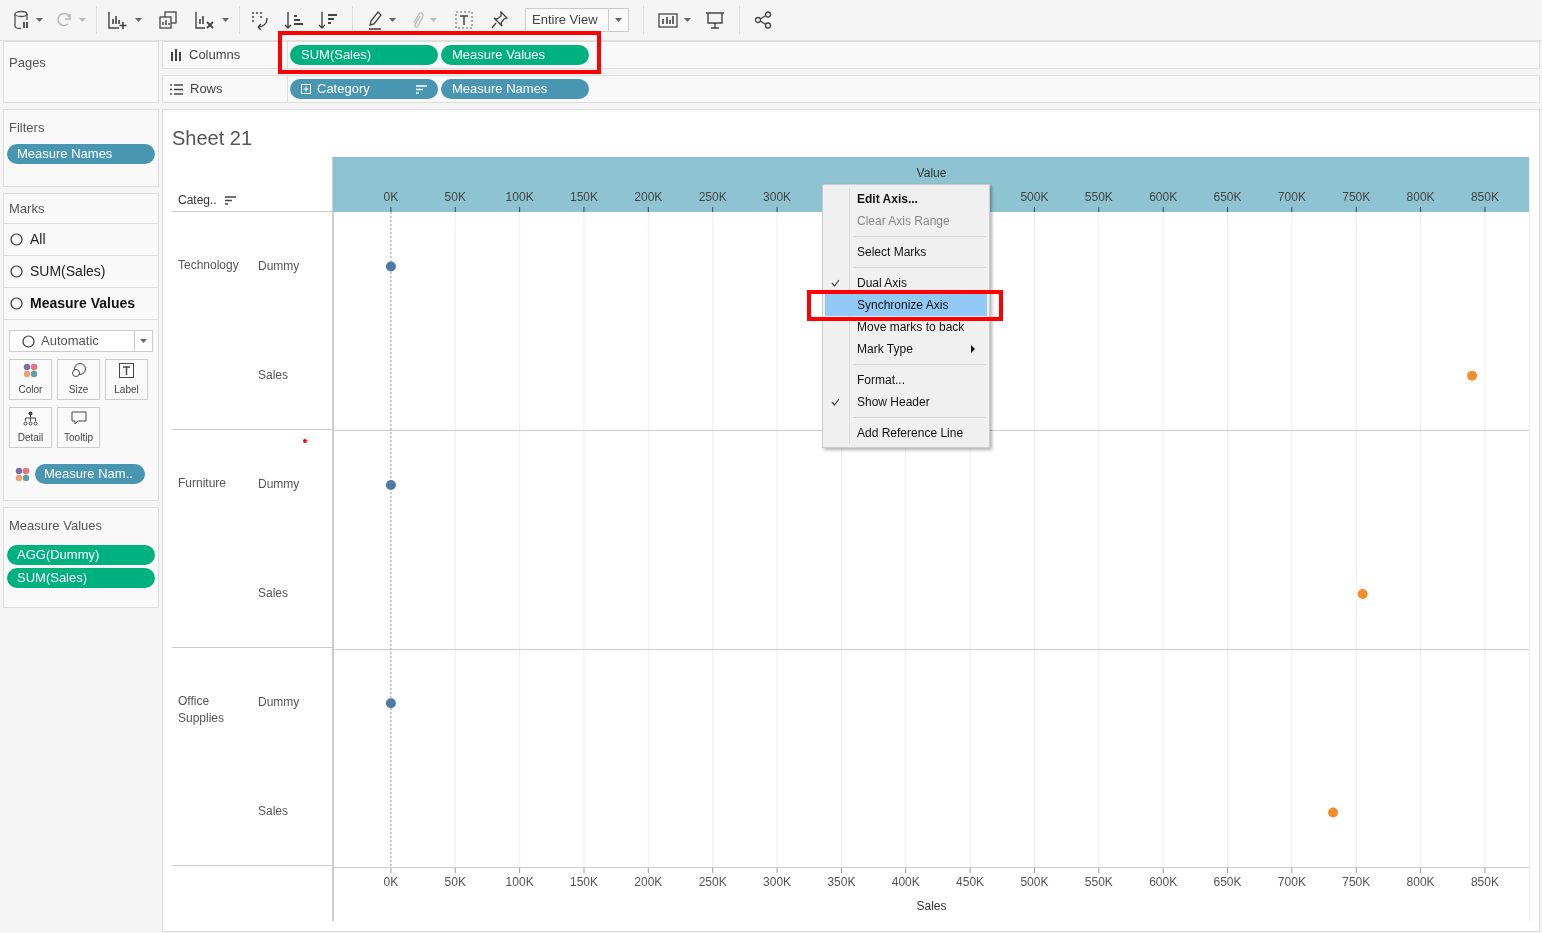  I want to click on marks-detail-button: Detail, so click(30, 427).